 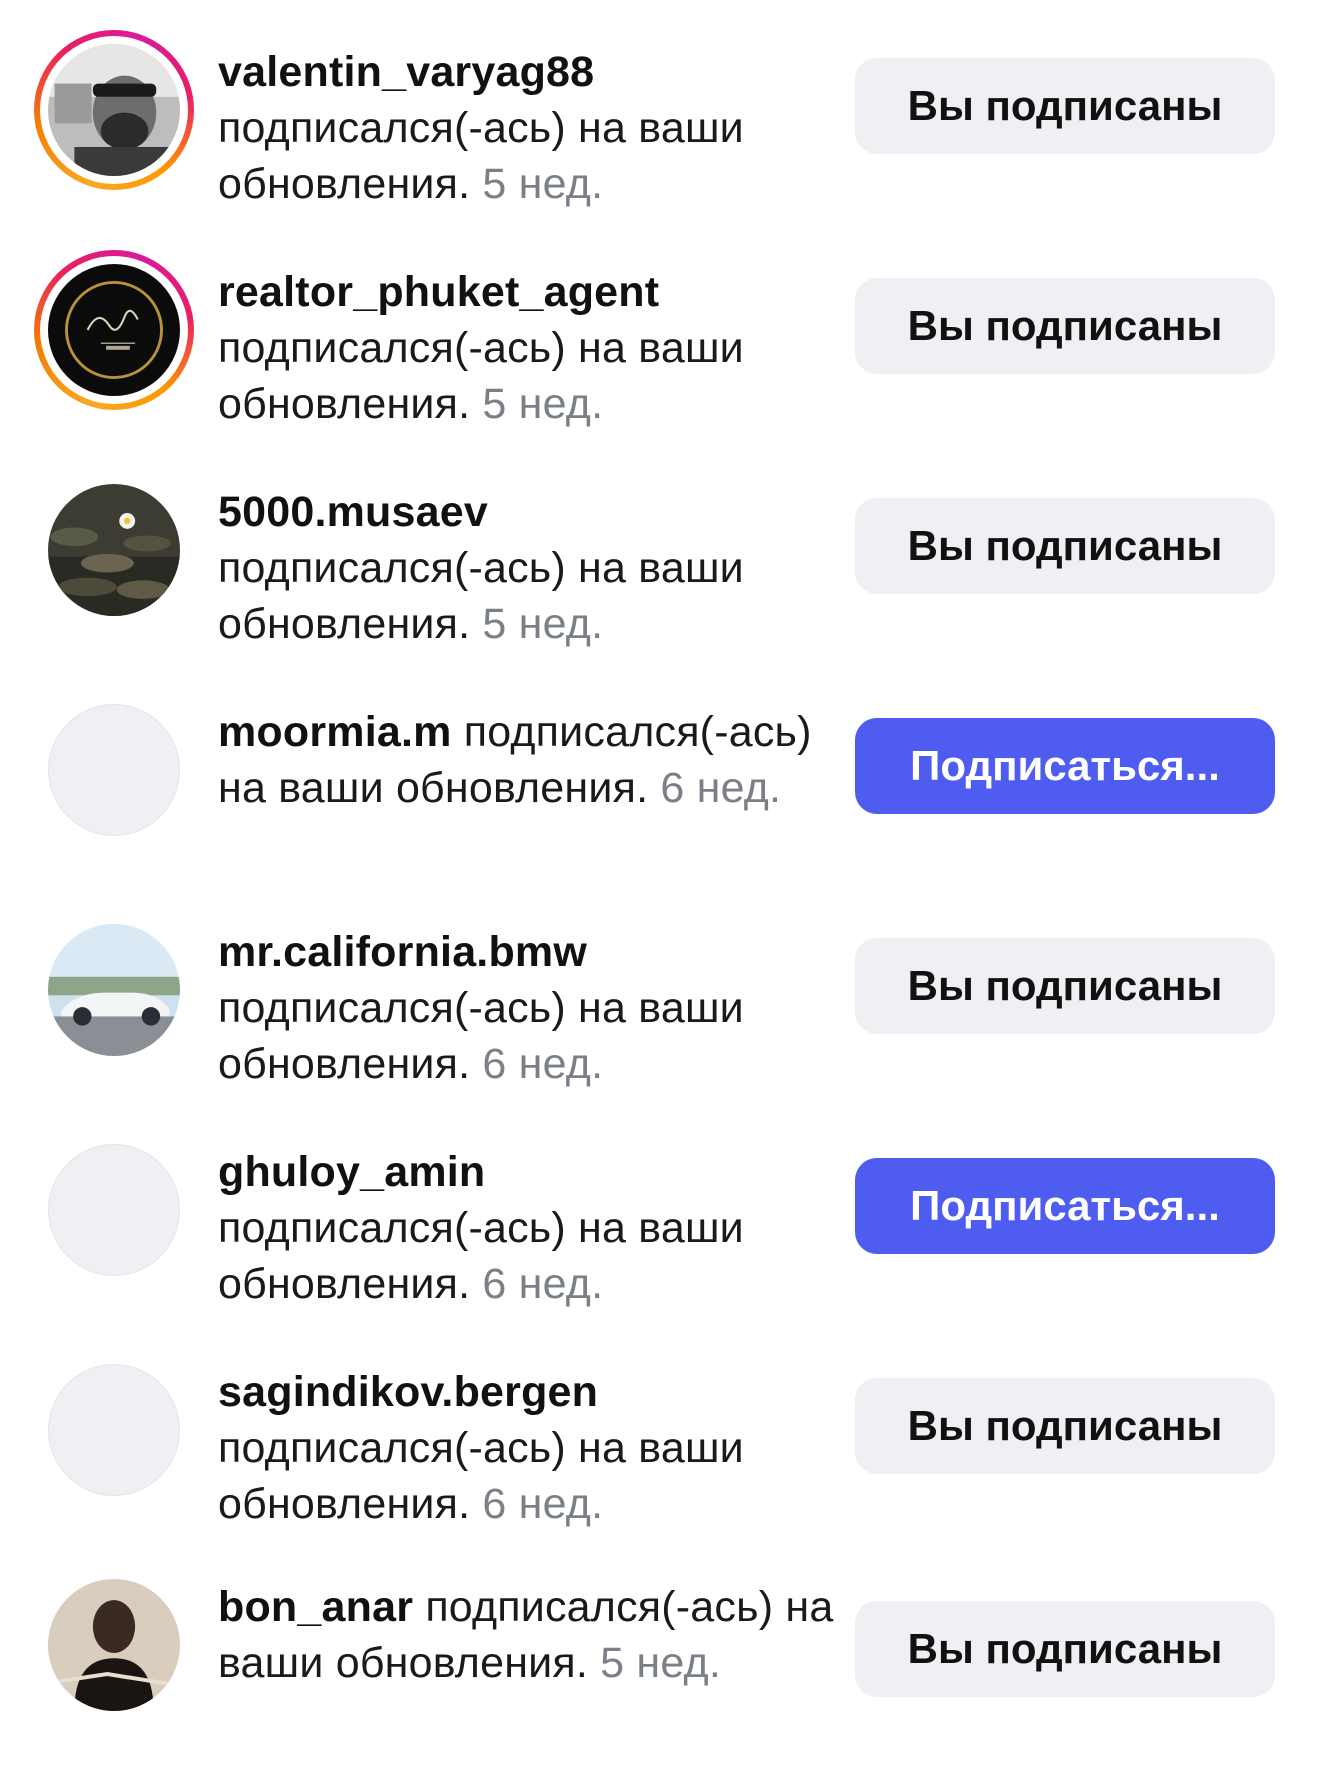 I want to click on username: moormia.m, so click(x=335, y=732).